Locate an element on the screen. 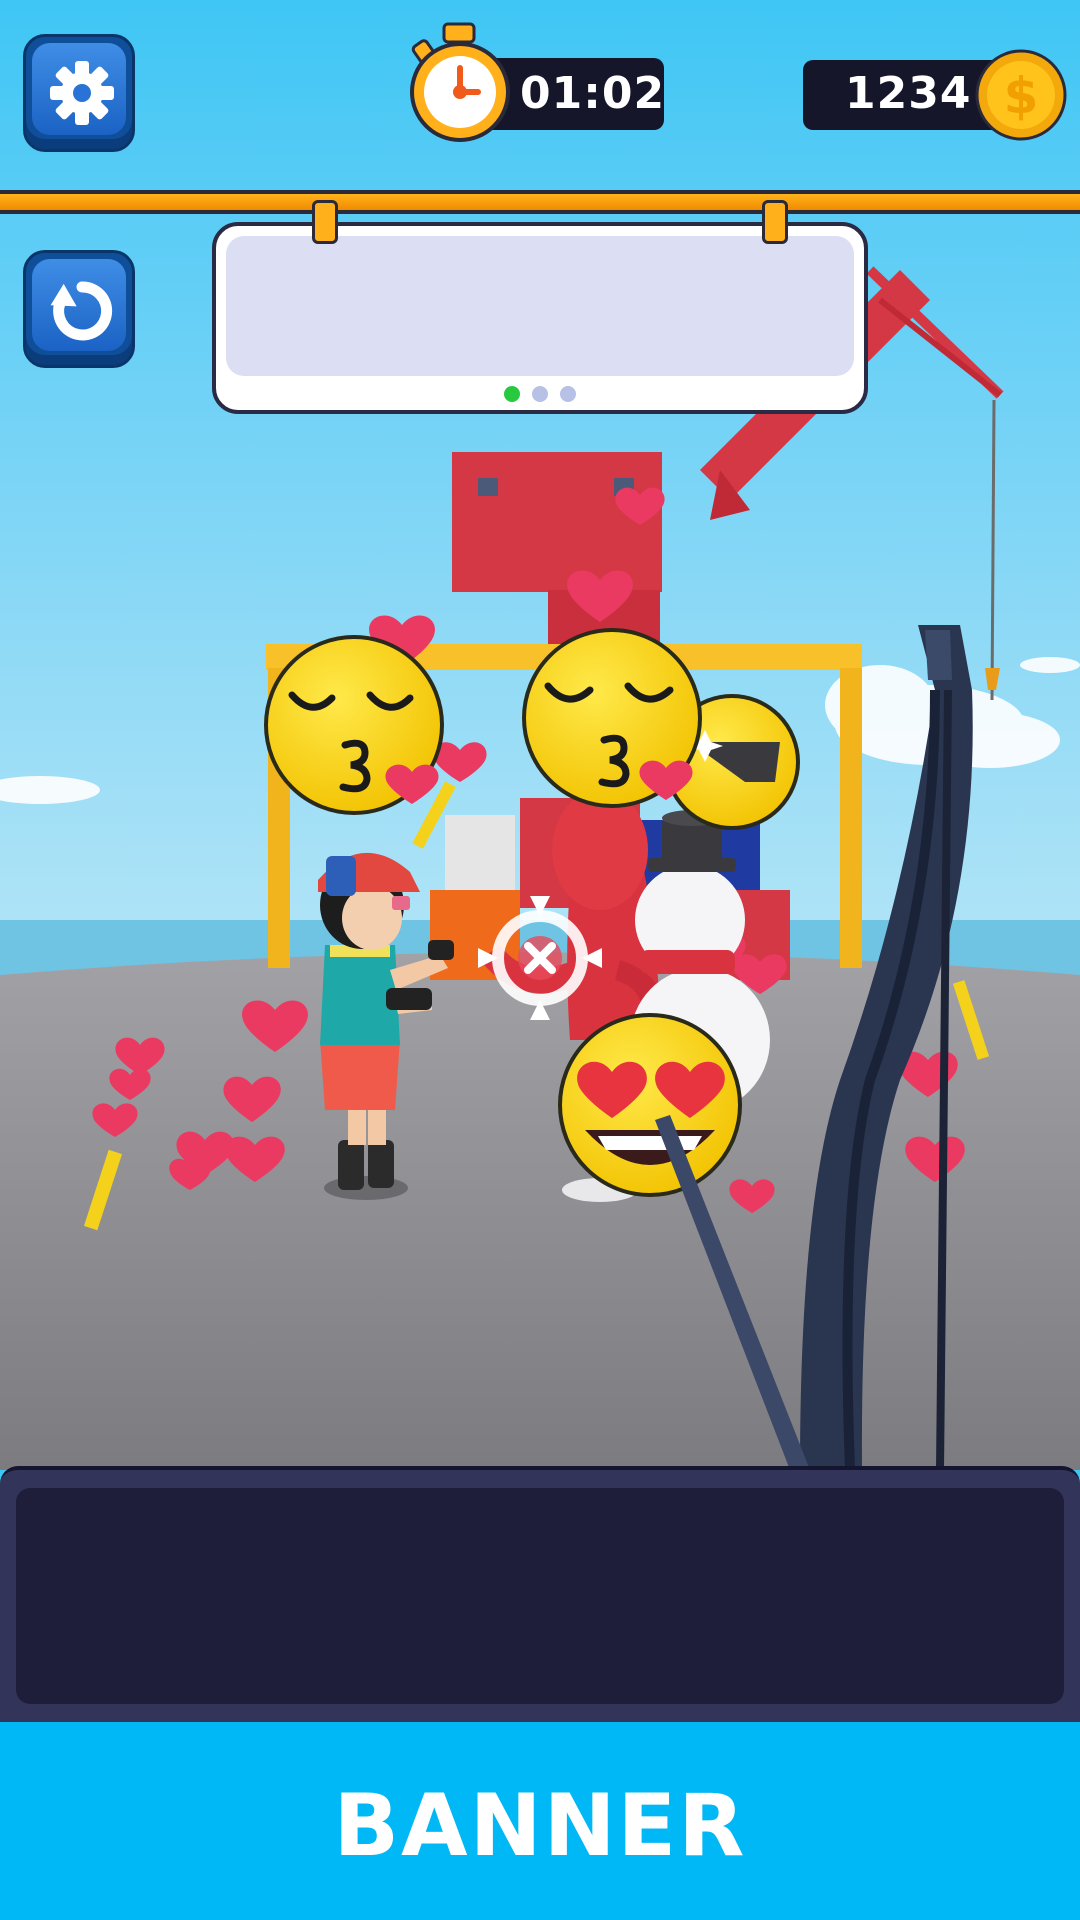 The height and width of the screenshot is (1920, 1080). top-rail is located at coordinates (540, 202).